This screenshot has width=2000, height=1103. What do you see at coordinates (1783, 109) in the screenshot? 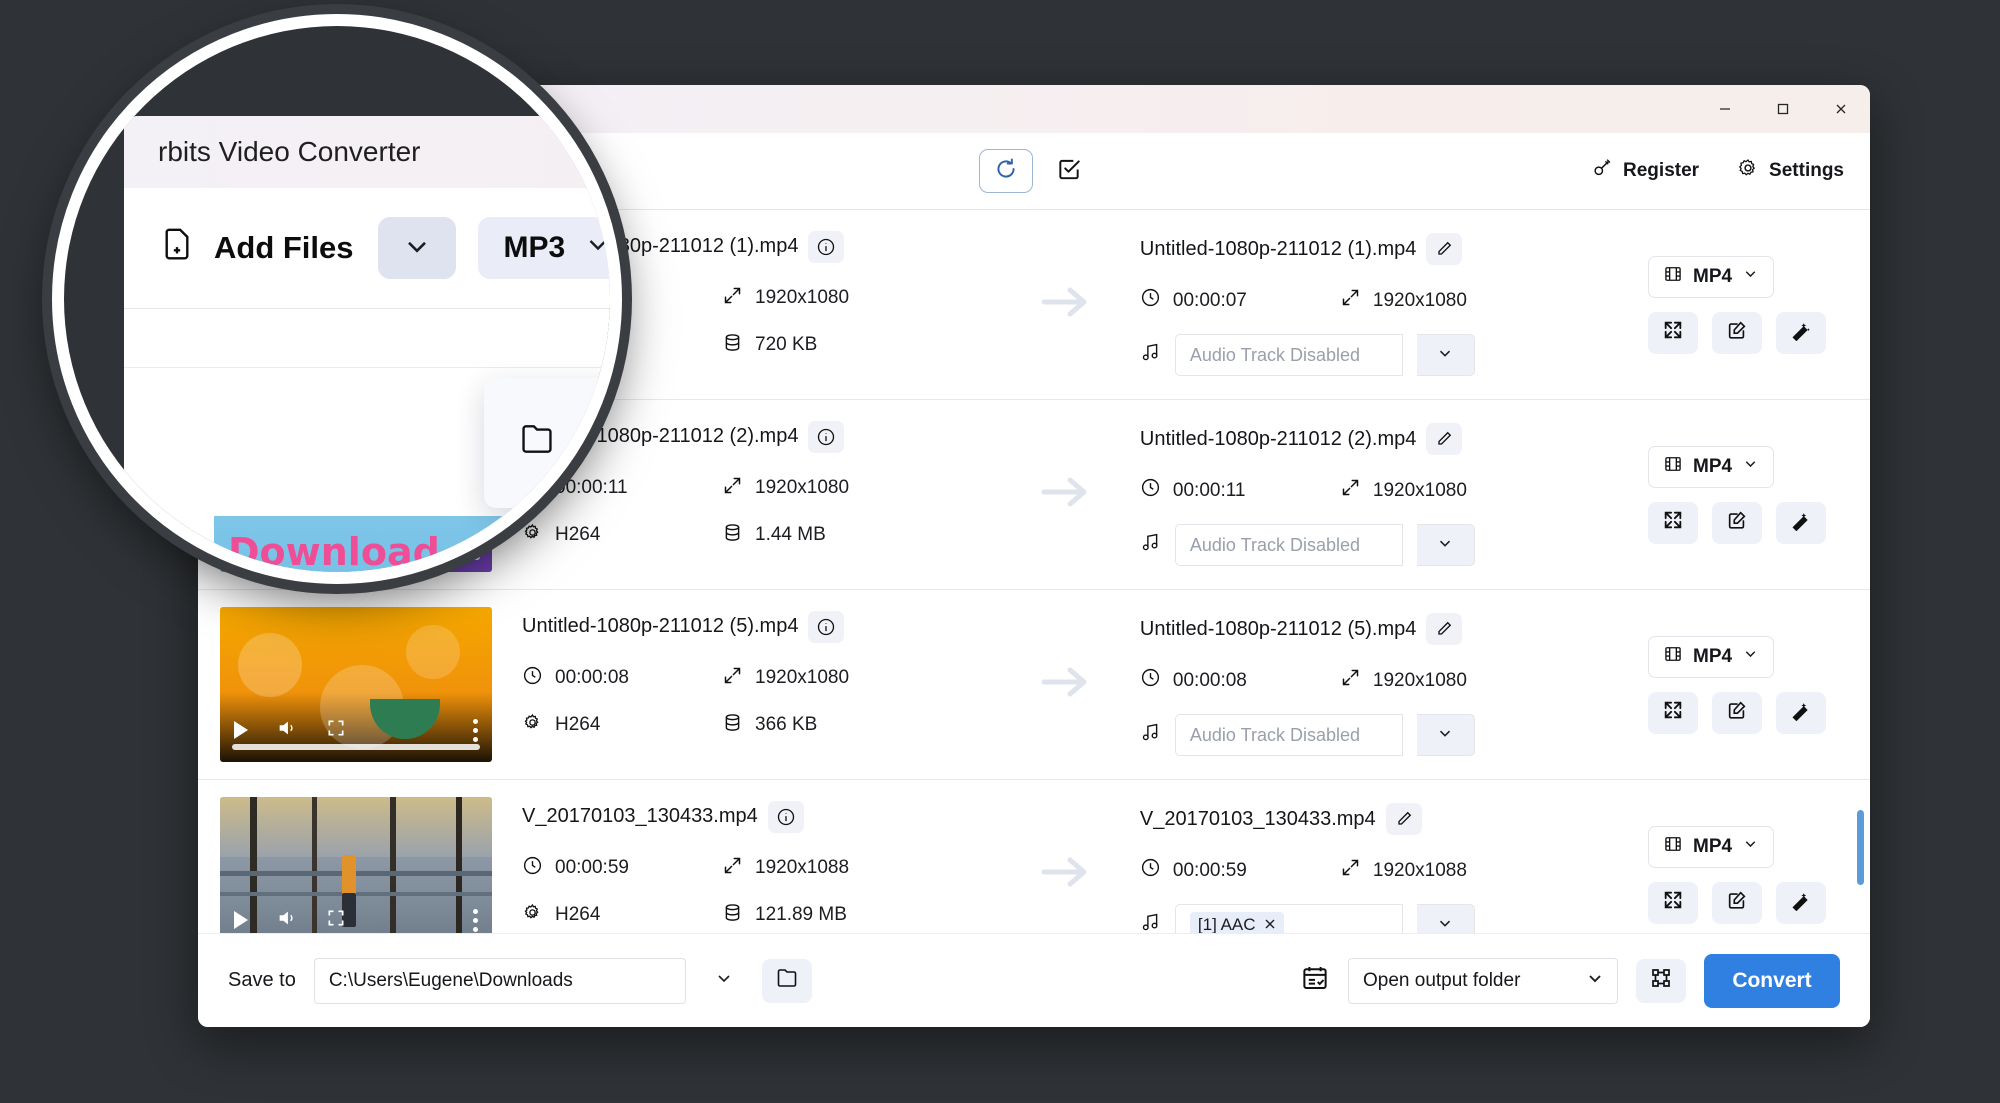
I see `maximize-button` at bounding box center [1783, 109].